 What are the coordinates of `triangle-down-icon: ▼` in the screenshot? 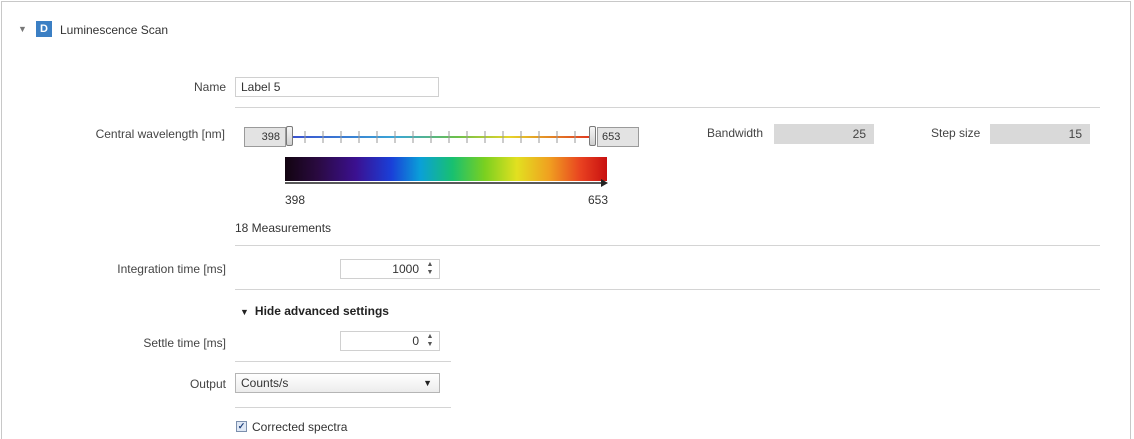 It's located at (244, 312).